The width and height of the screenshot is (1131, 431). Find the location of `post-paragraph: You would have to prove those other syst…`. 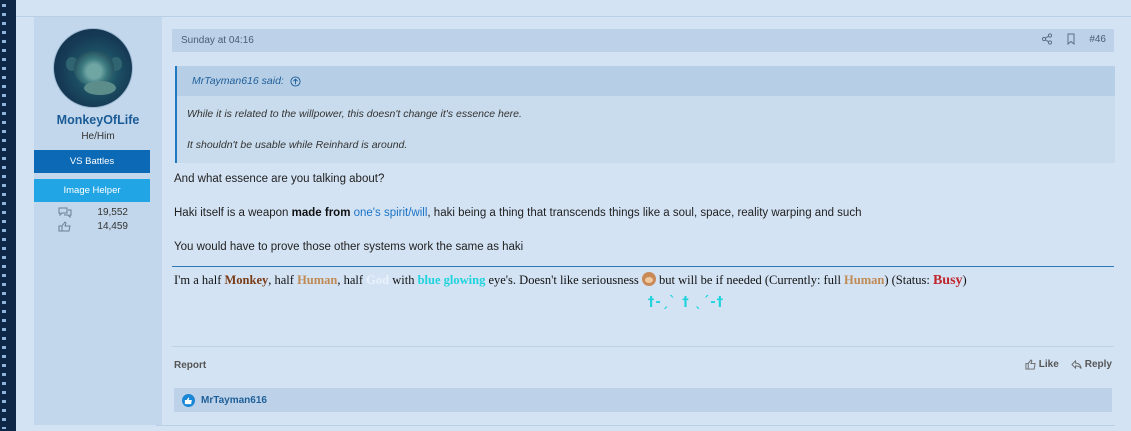

post-paragraph: You would have to prove those other syst… is located at coordinates (349, 247).